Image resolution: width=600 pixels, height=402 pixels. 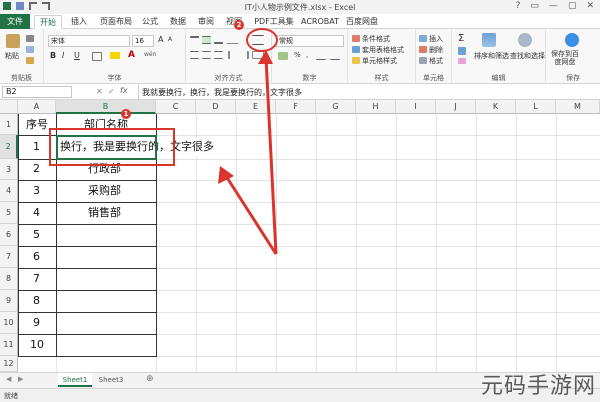 I want to click on annotation-arrow-up-line, so click(x=271, y=156).